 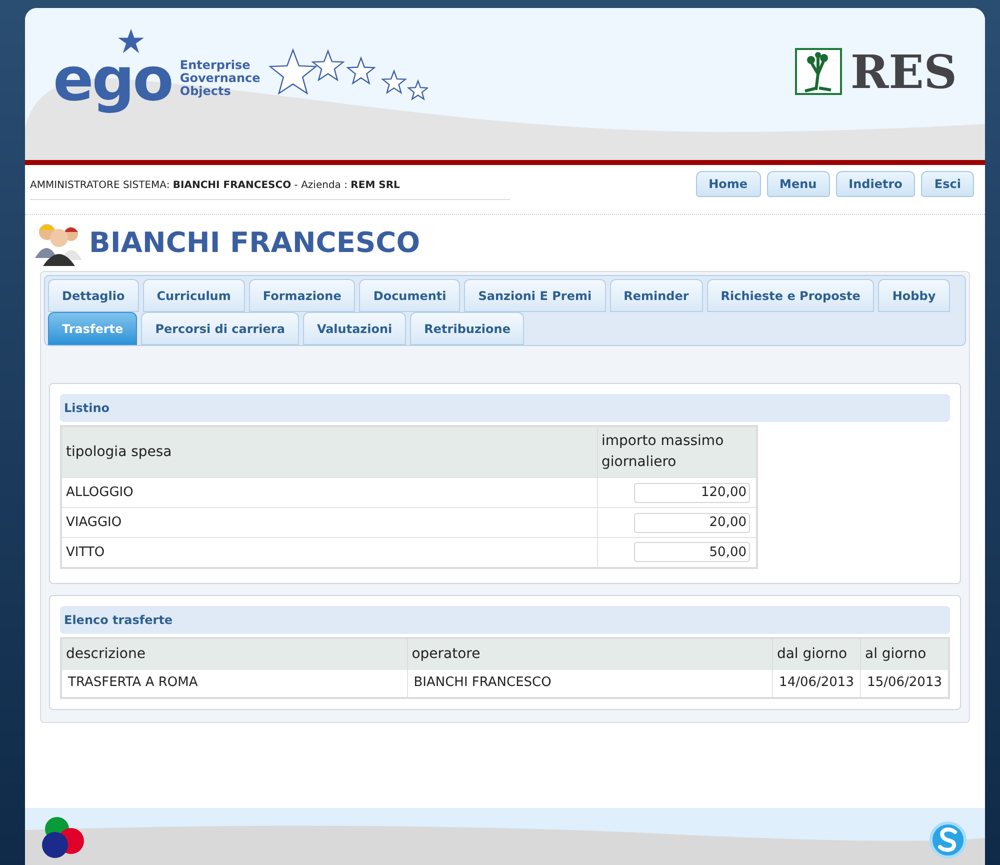 What do you see at coordinates (93, 295) in the screenshot?
I see `tab: Dettaglio` at bounding box center [93, 295].